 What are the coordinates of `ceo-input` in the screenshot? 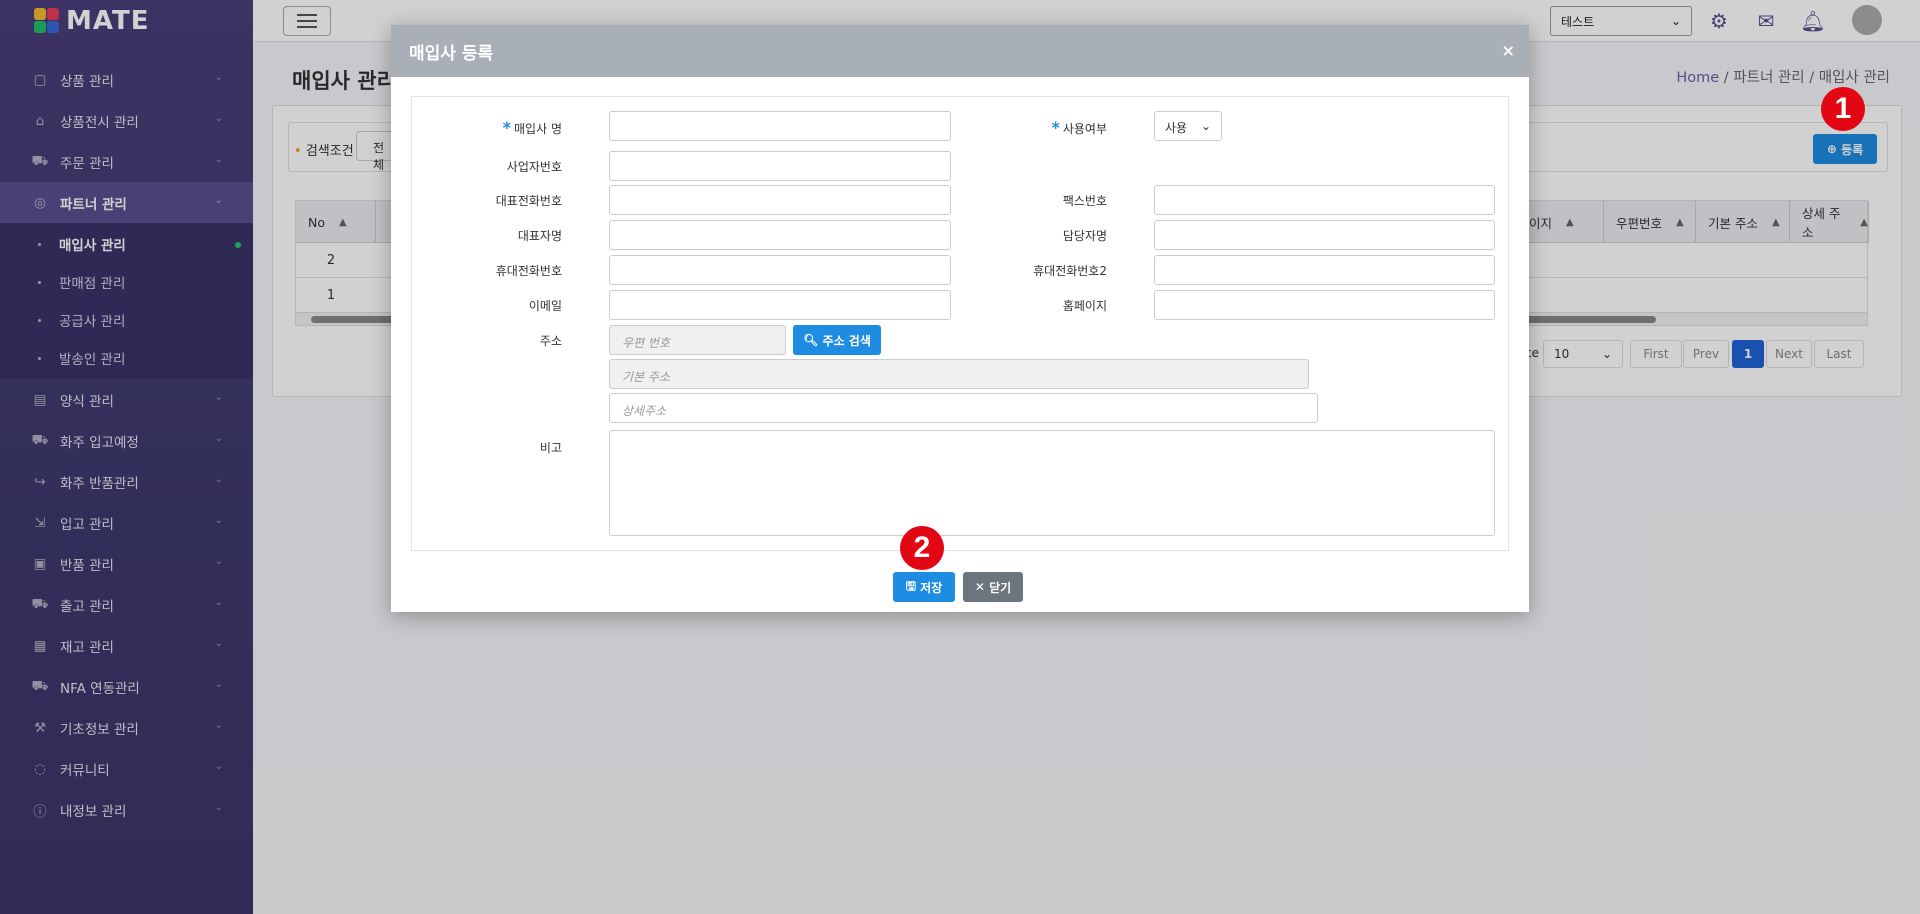 It's located at (780, 235).